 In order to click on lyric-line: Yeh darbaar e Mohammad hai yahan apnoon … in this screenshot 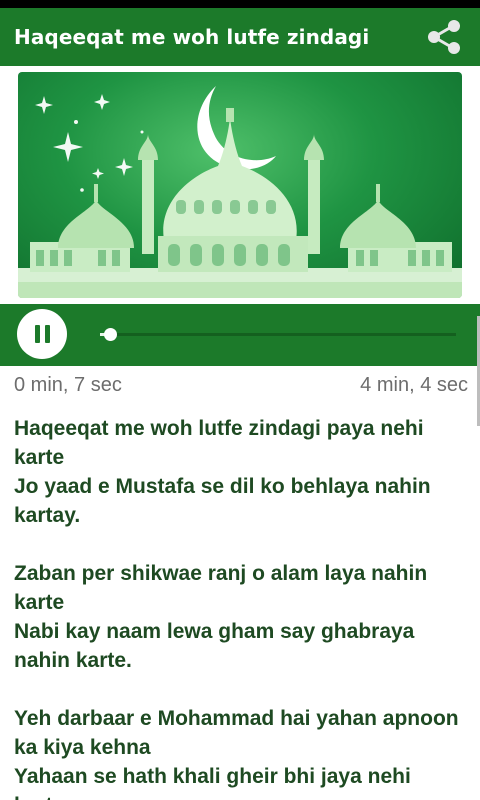, I will do `click(236, 733)`.